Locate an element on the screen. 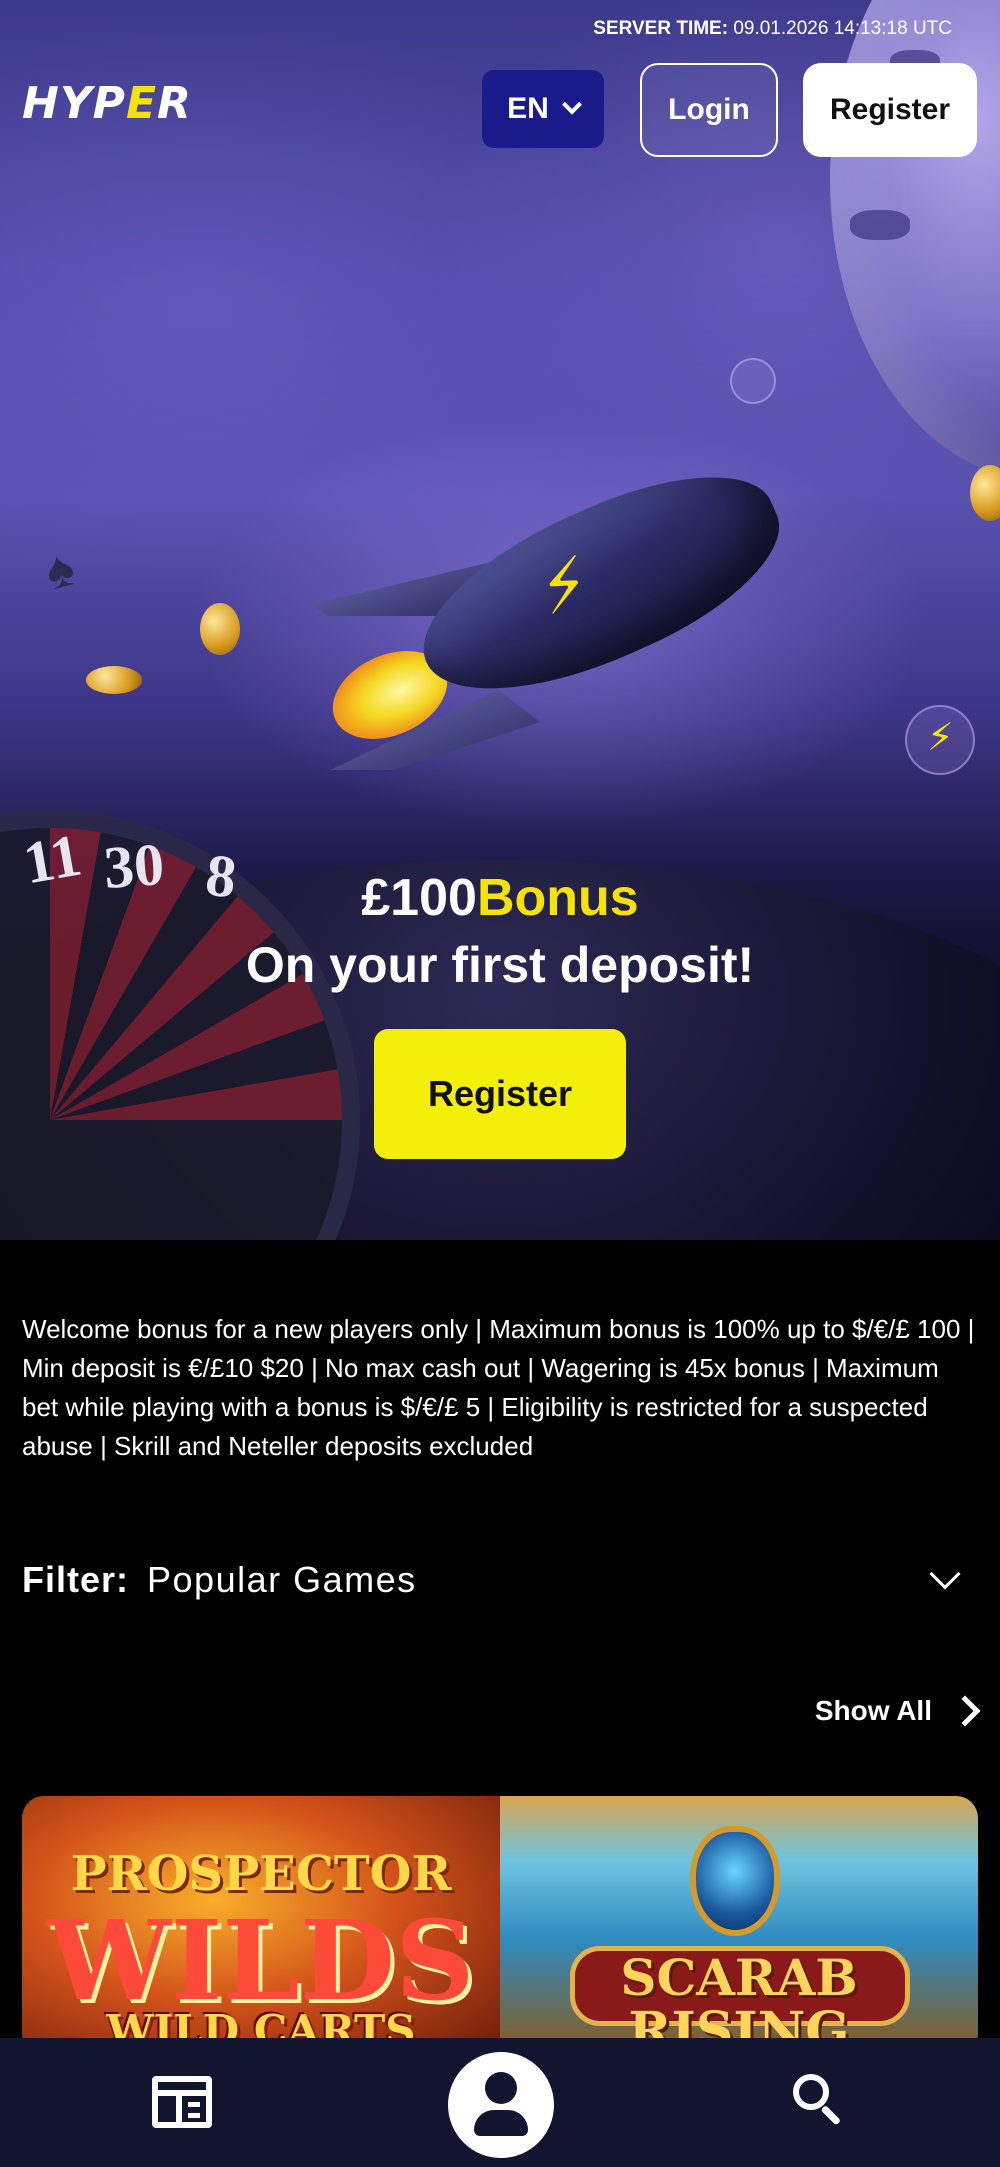 This screenshot has width=1000, height=2167. promo-register-button: Register is located at coordinates (500, 1094).